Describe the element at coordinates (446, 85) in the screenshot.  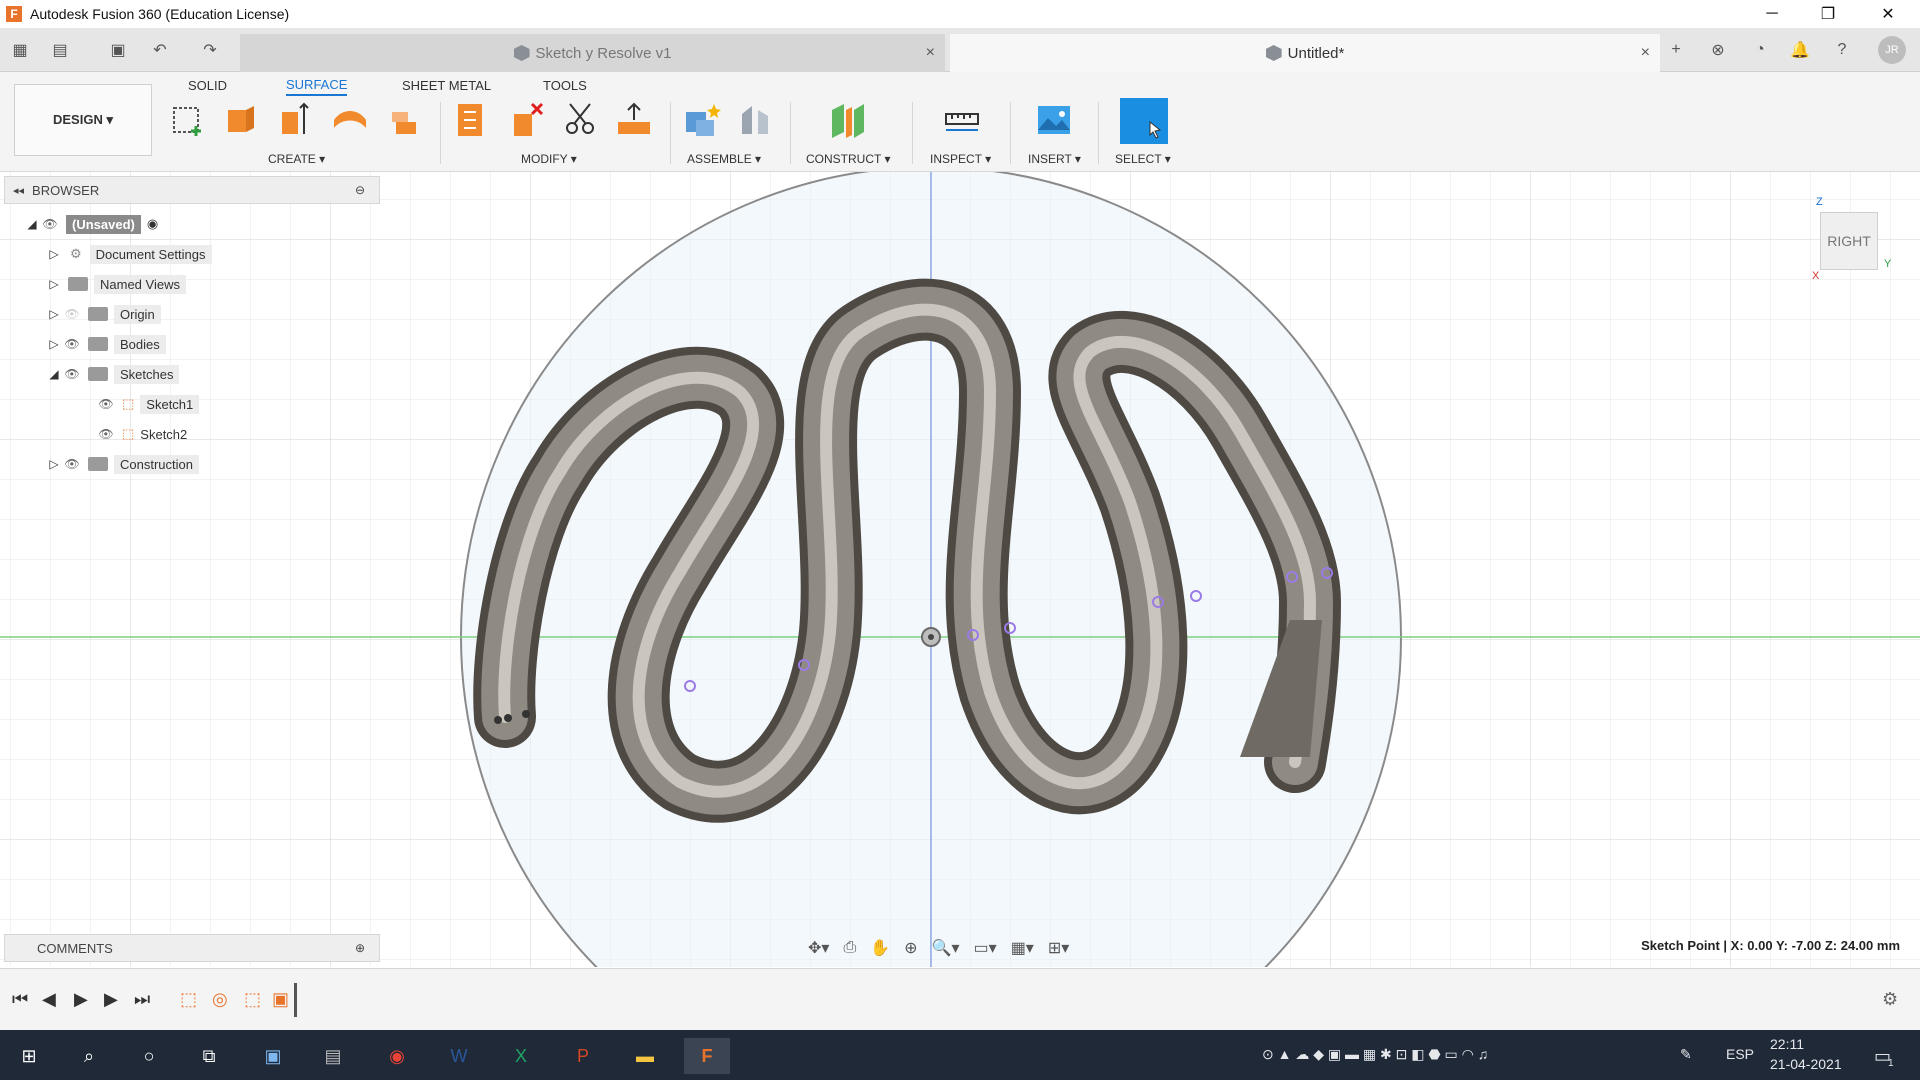
I see `tab-sheet-metal: SHEET METAL` at that location.